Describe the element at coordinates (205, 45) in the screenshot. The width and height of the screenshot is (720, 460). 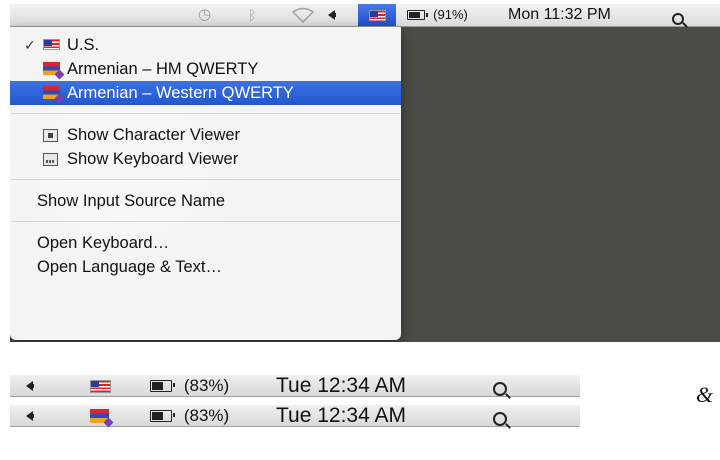
I see `menu-item-us: ✓ U.S.` at that location.